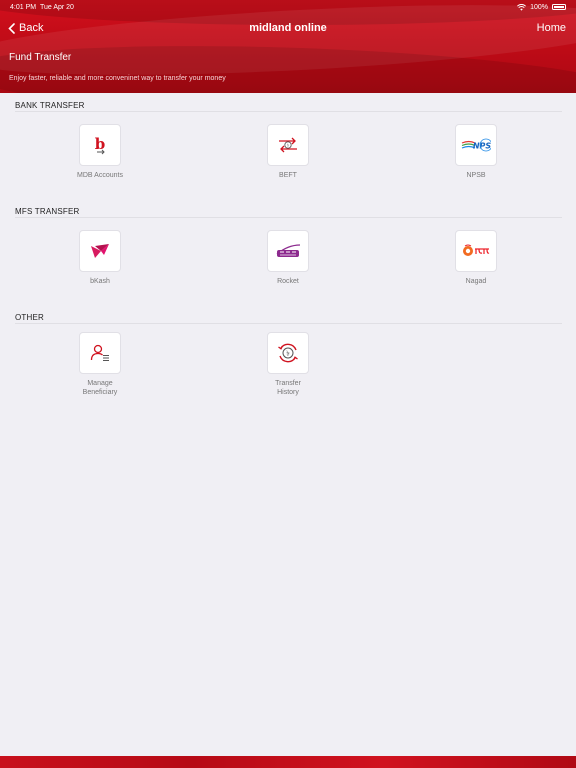 The image size is (576, 768). I want to click on beft-transfer-icon: ৳, so click(288, 145).